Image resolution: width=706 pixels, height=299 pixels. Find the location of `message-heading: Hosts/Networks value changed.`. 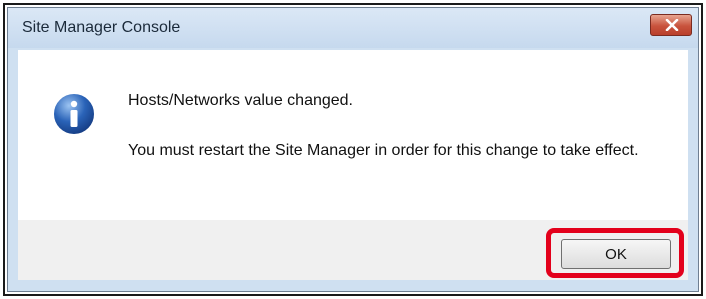

message-heading: Hosts/Networks value changed. is located at coordinates (240, 100).